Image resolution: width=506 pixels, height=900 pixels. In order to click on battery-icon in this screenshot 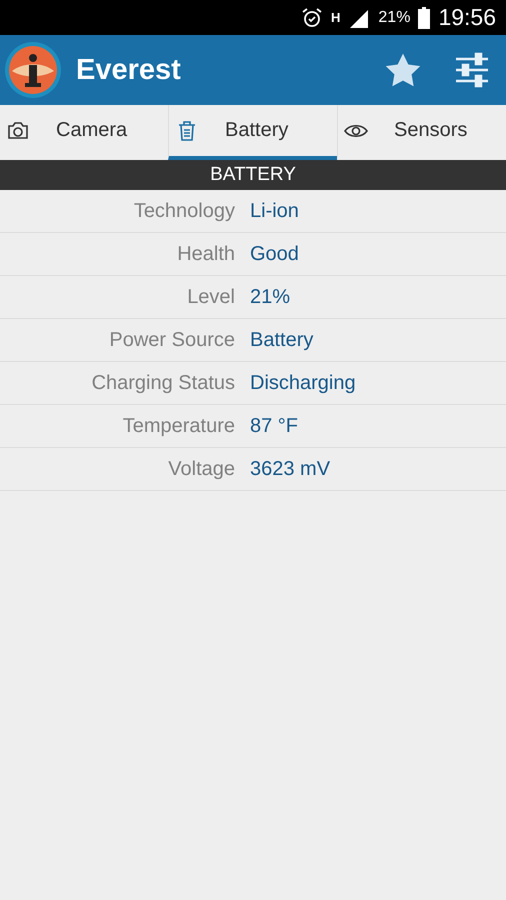, I will do `click(424, 17)`.